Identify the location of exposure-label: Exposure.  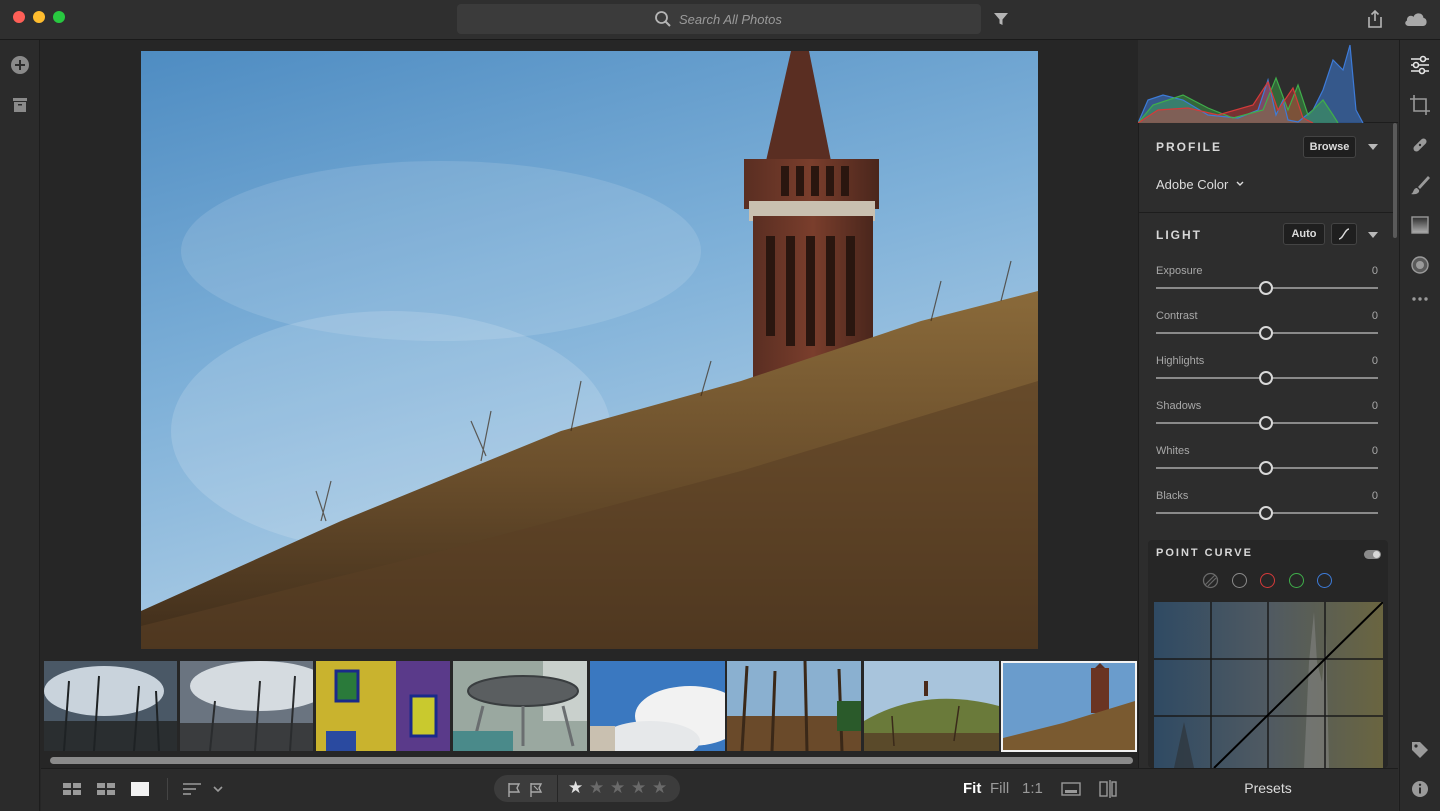
(1179, 271).